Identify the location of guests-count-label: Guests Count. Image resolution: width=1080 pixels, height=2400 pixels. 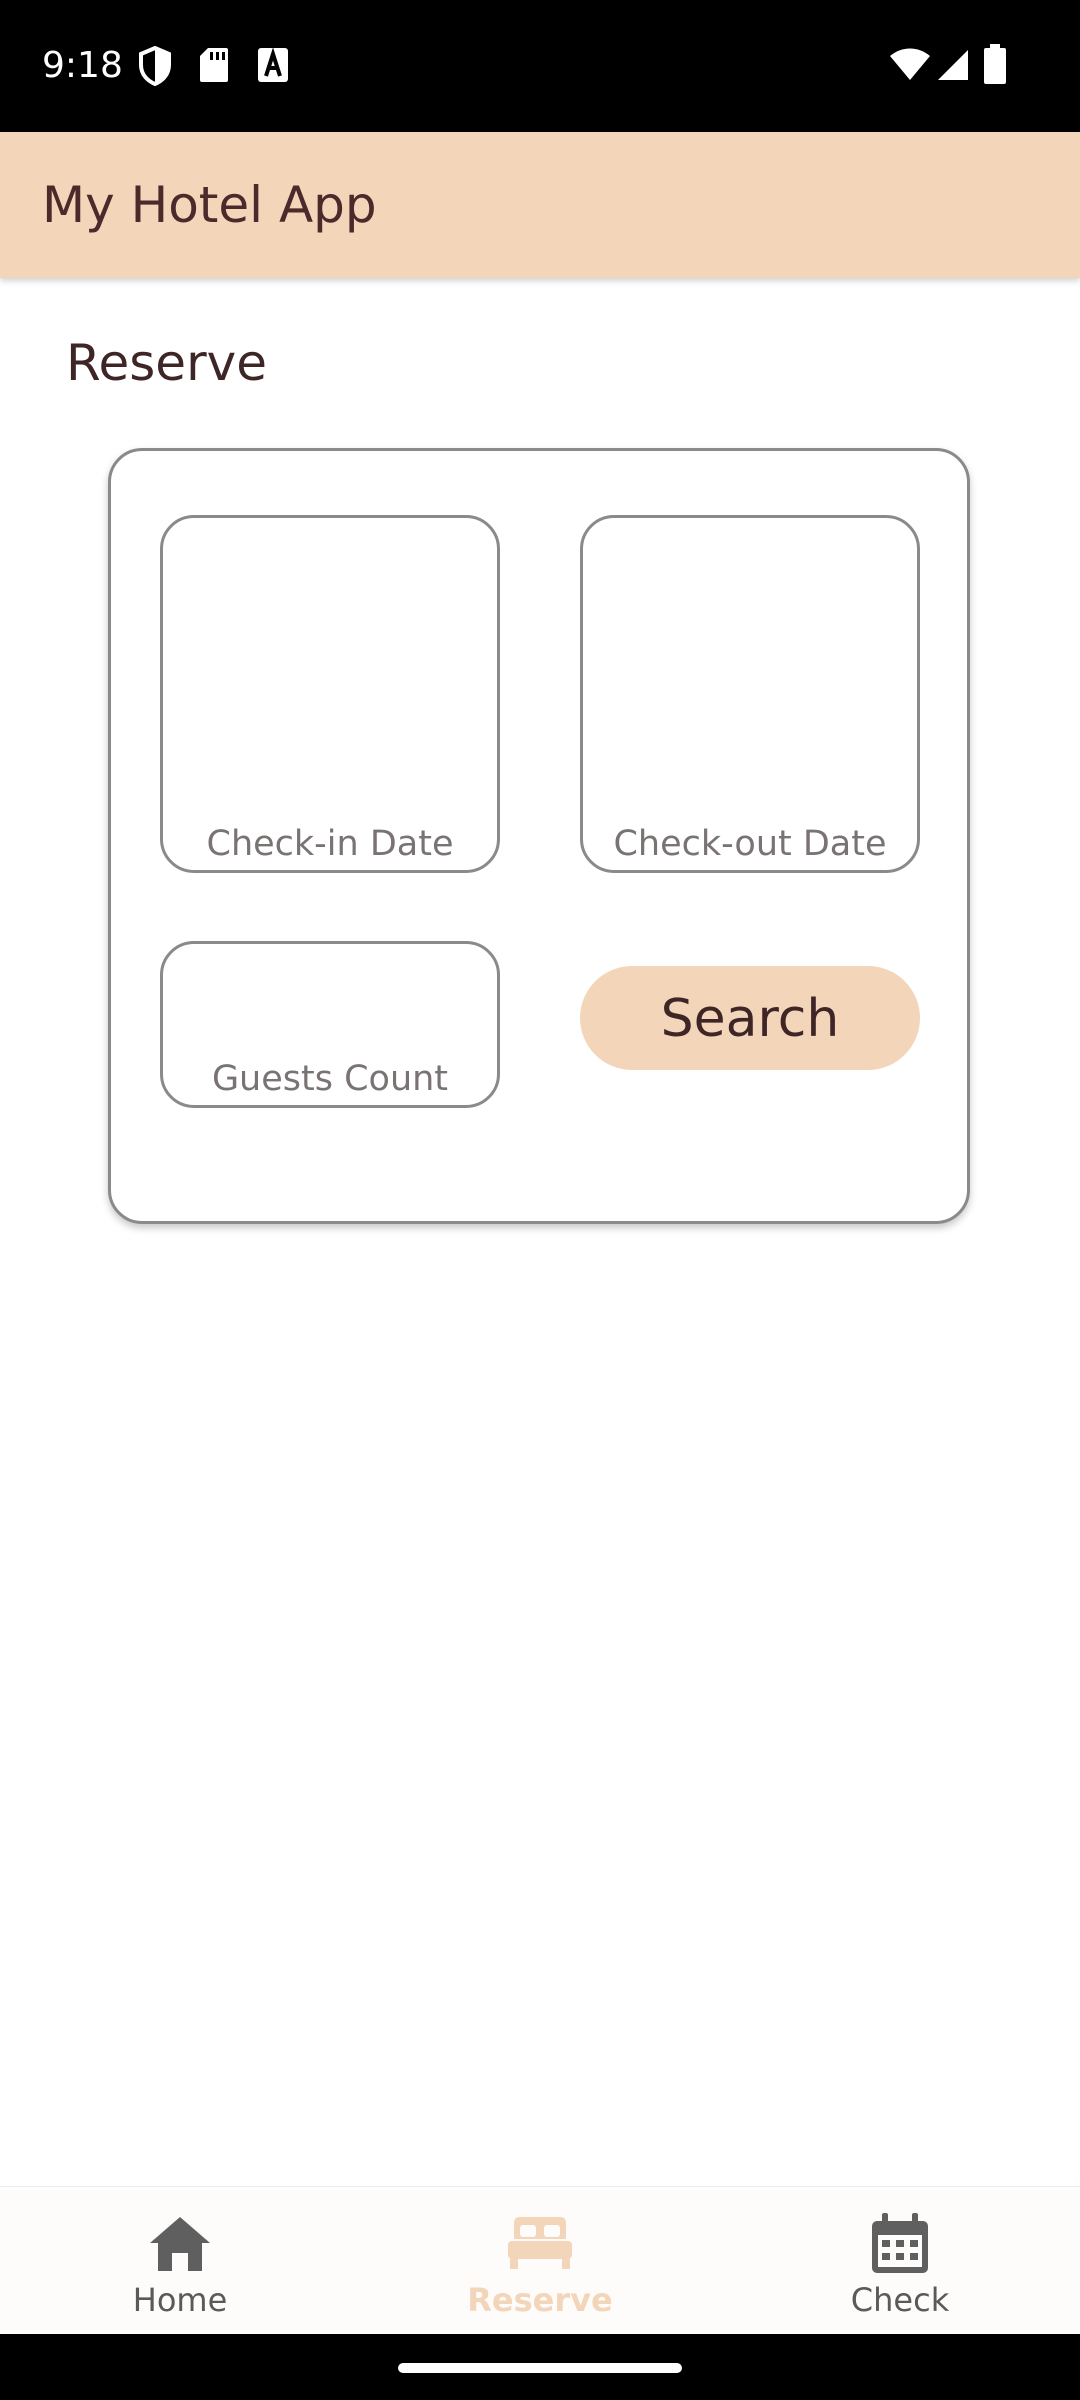
(330, 1079).